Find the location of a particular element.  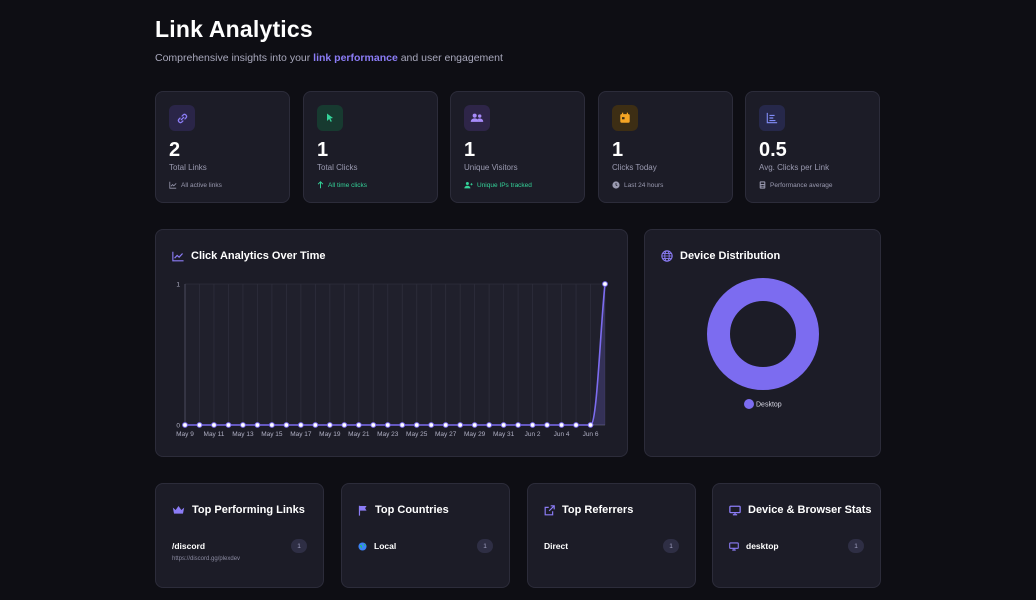

referrer-count-badge: 1 is located at coordinates (671, 546).